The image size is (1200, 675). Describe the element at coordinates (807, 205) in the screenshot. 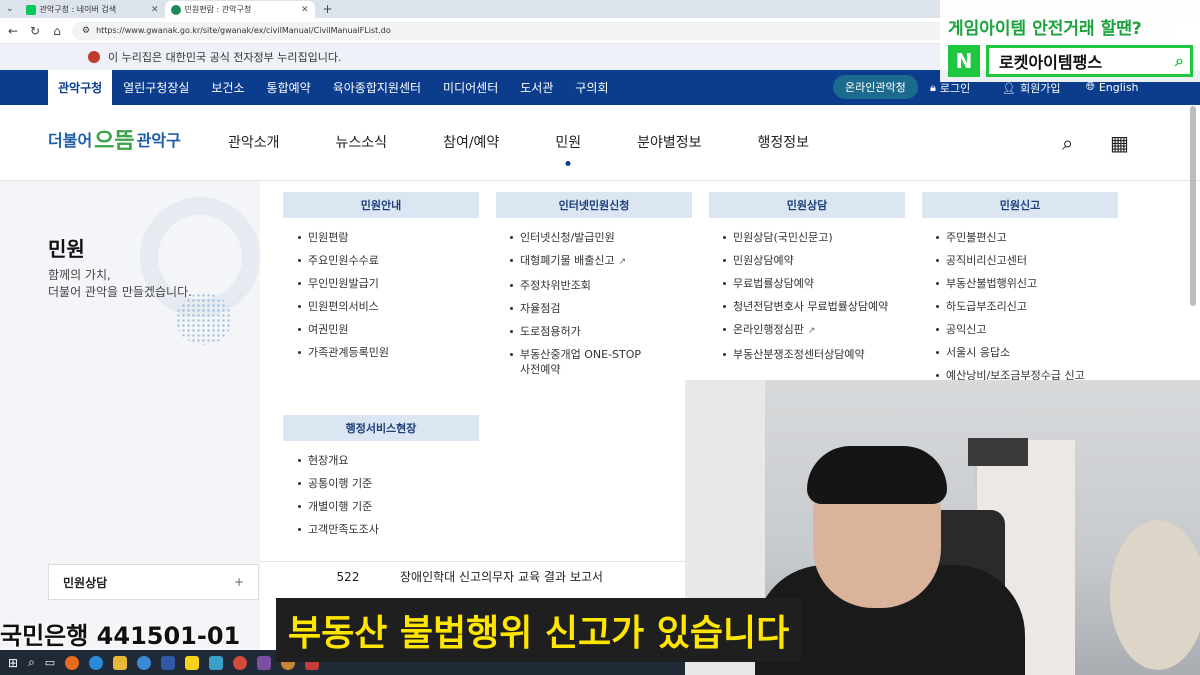

I see `mega-column-heading: 민원상담` at that location.